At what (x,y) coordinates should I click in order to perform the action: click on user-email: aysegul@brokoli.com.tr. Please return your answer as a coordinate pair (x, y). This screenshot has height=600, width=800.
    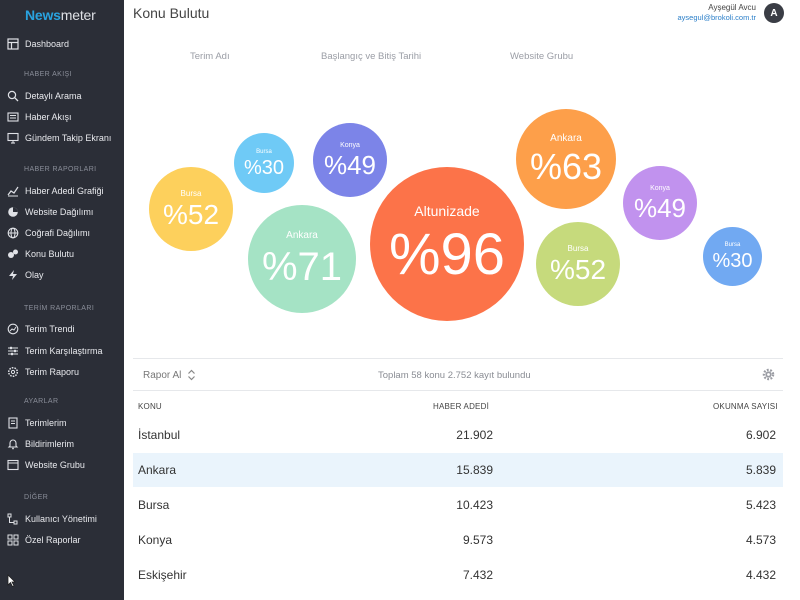
    Looking at the image, I should click on (717, 17).